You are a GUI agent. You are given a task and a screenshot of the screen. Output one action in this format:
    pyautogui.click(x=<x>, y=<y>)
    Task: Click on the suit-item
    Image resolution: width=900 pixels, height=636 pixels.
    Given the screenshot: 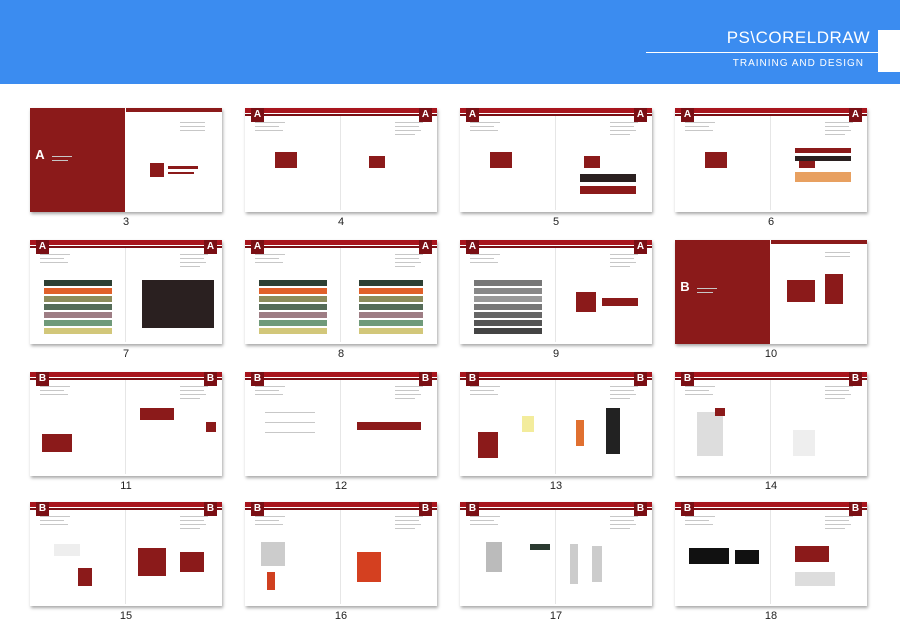 What is the action you would take?
    pyautogui.click(x=613, y=431)
    